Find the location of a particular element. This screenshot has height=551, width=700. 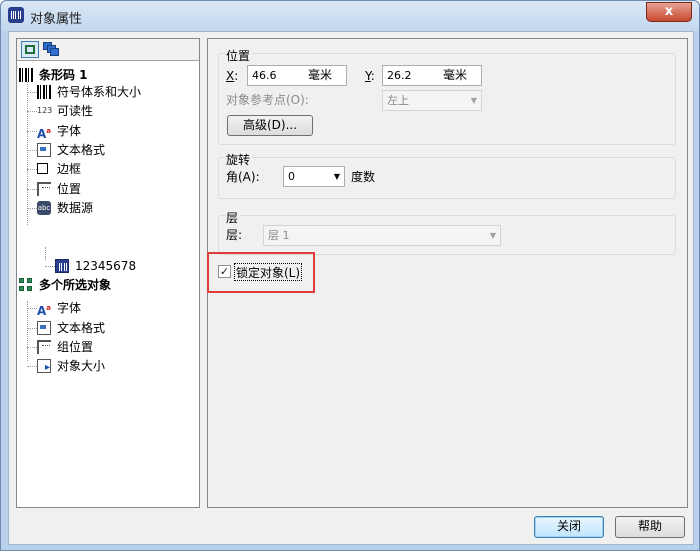

layer-label: 层: is located at coordinates (234, 235).